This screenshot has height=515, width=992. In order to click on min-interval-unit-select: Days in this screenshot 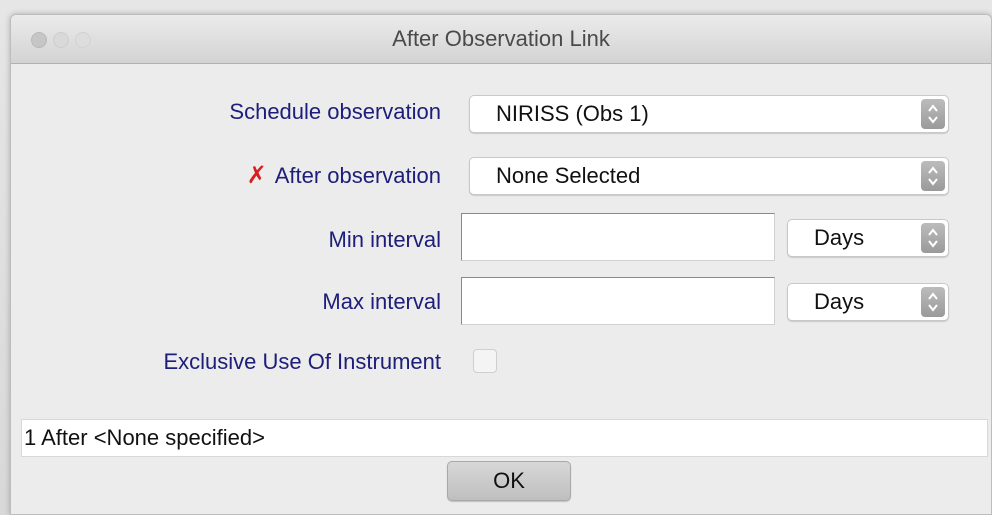, I will do `click(868, 238)`.